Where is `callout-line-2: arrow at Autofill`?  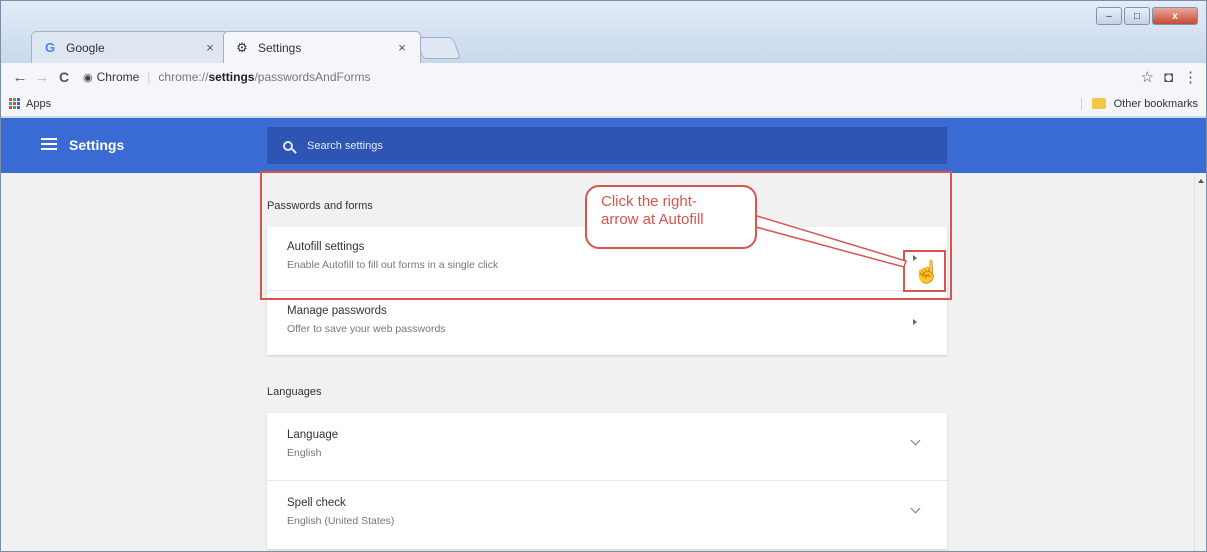 callout-line-2: arrow at Autofill is located at coordinates (652, 219).